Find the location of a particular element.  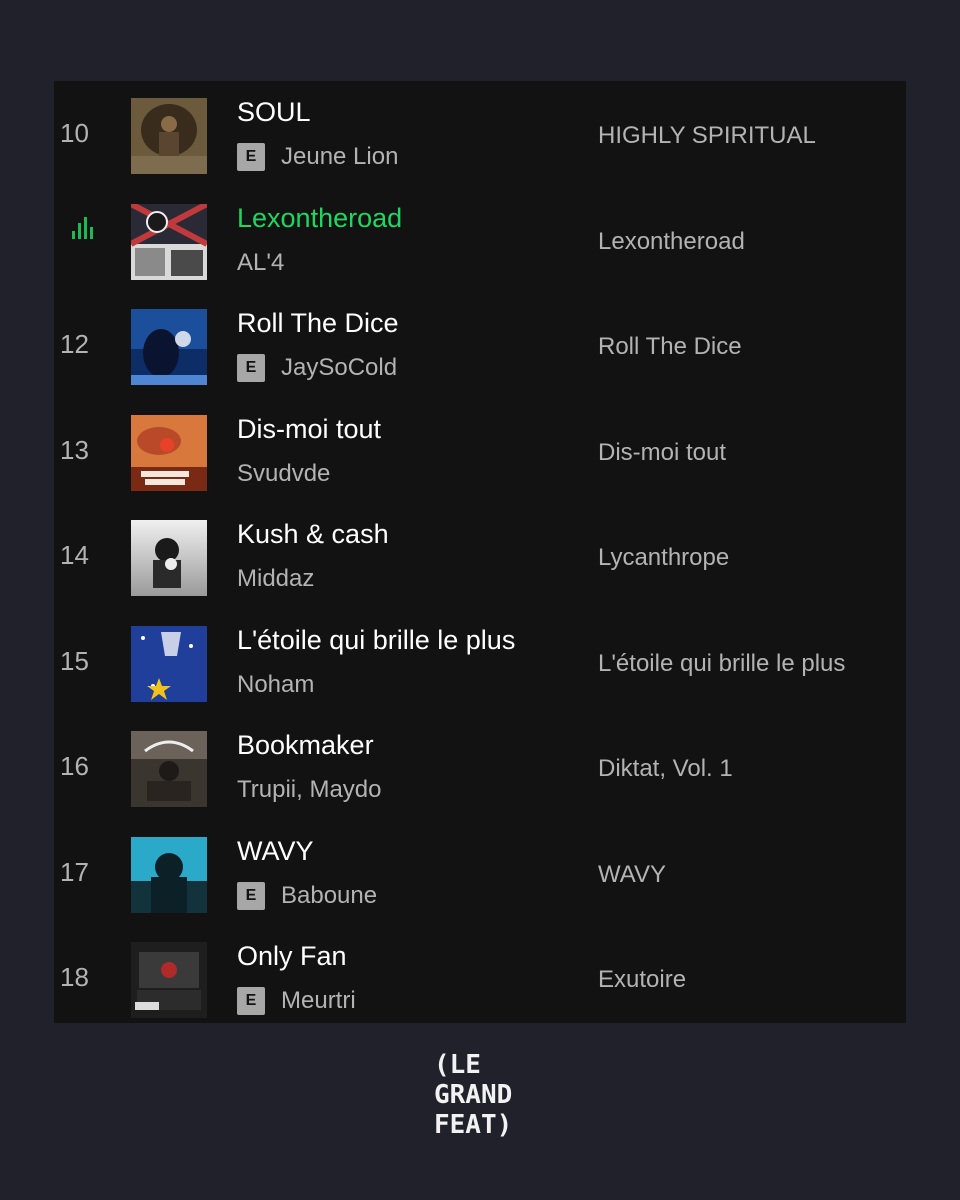

track-subtitle: Middaz is located at coordinates (275, 579).